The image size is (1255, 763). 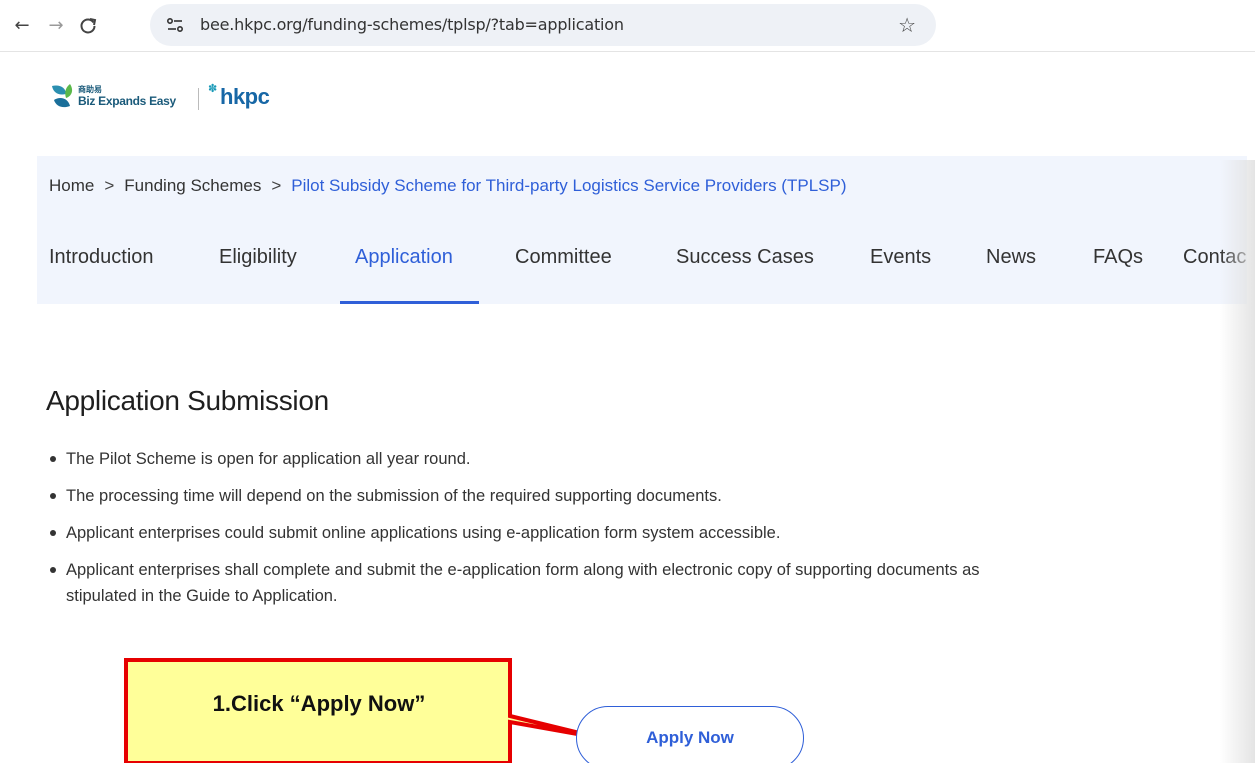 What do you see at coordinates (690, 734) in the screenshot?
I see `apply-now-button: Apply Now` at bounding box center [690, 734].